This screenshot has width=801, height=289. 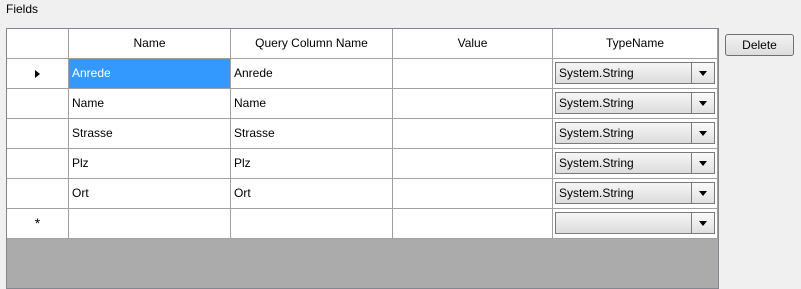 What do you see at coordinates (150, 164) in the screenshot?
I see `cell-name: Plz` at bounding box center [150, 164].